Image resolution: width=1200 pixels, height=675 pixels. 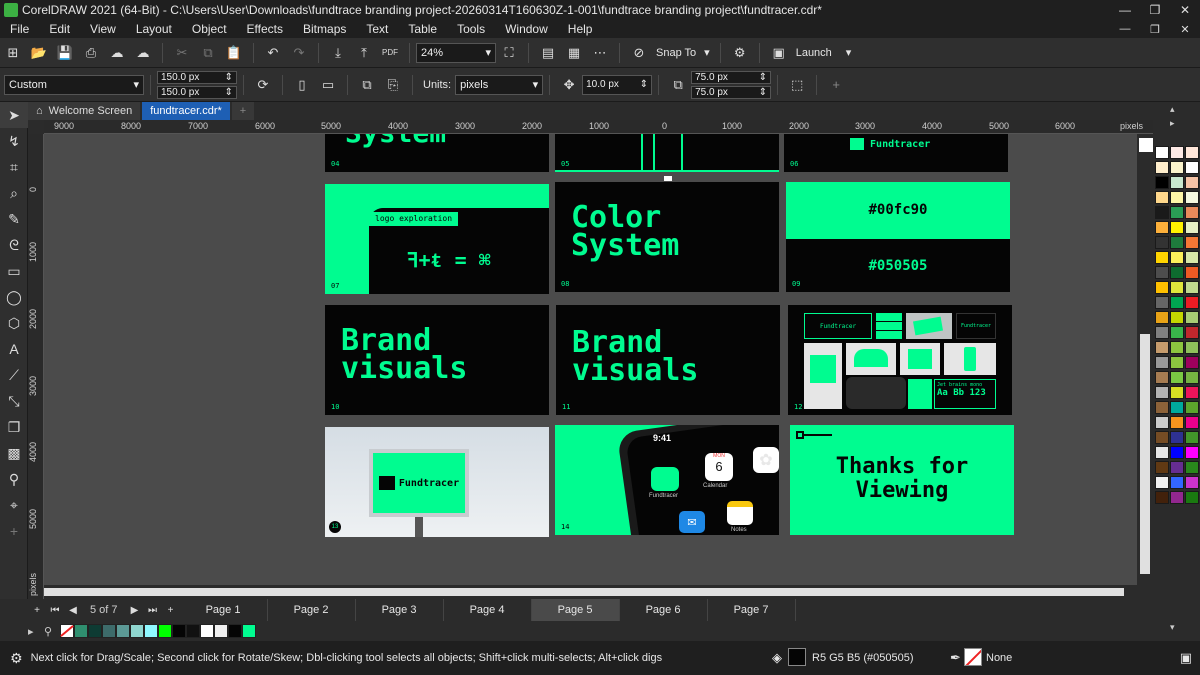 I want to click on grid-icon: ▦, so click(x=574, y=53).